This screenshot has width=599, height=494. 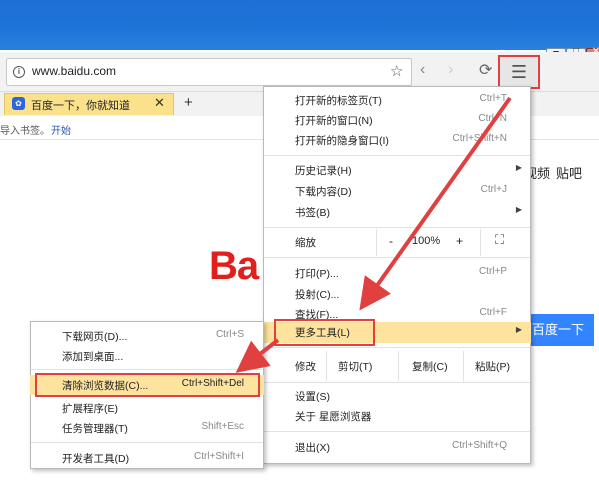 I want to click on submenu-item-save-page: 下载网页(D)... Ctrl+S, so click(x=147, y=336).